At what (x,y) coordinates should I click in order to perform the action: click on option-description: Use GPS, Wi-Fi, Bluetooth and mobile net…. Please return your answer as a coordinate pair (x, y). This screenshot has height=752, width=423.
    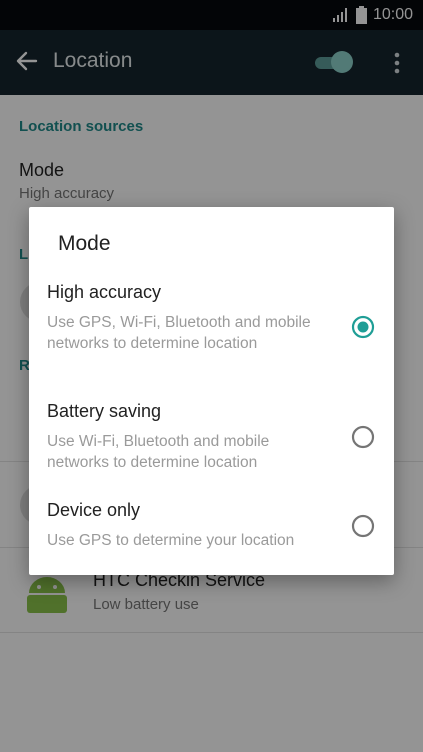
    Looking at the image, I should click on (179, 333).